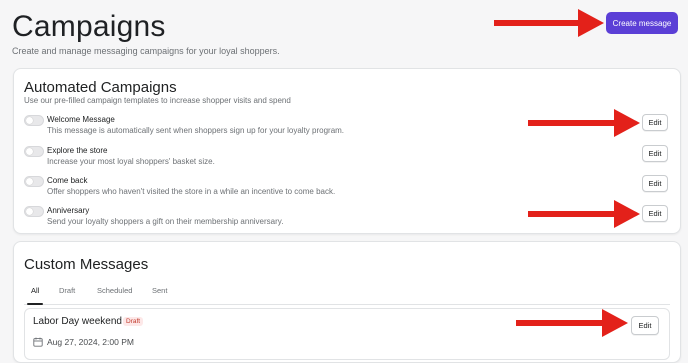 The width and height of the screenshot is (688, 363). What do you see at coordinates (68, 210) in the screenshot?
I see `campaign-name: Anniversary` at bounding box center [68, 210].